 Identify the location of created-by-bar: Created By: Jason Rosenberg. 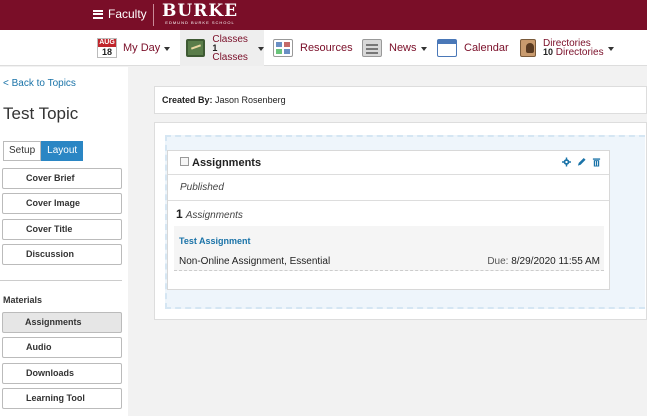
(400, 100).